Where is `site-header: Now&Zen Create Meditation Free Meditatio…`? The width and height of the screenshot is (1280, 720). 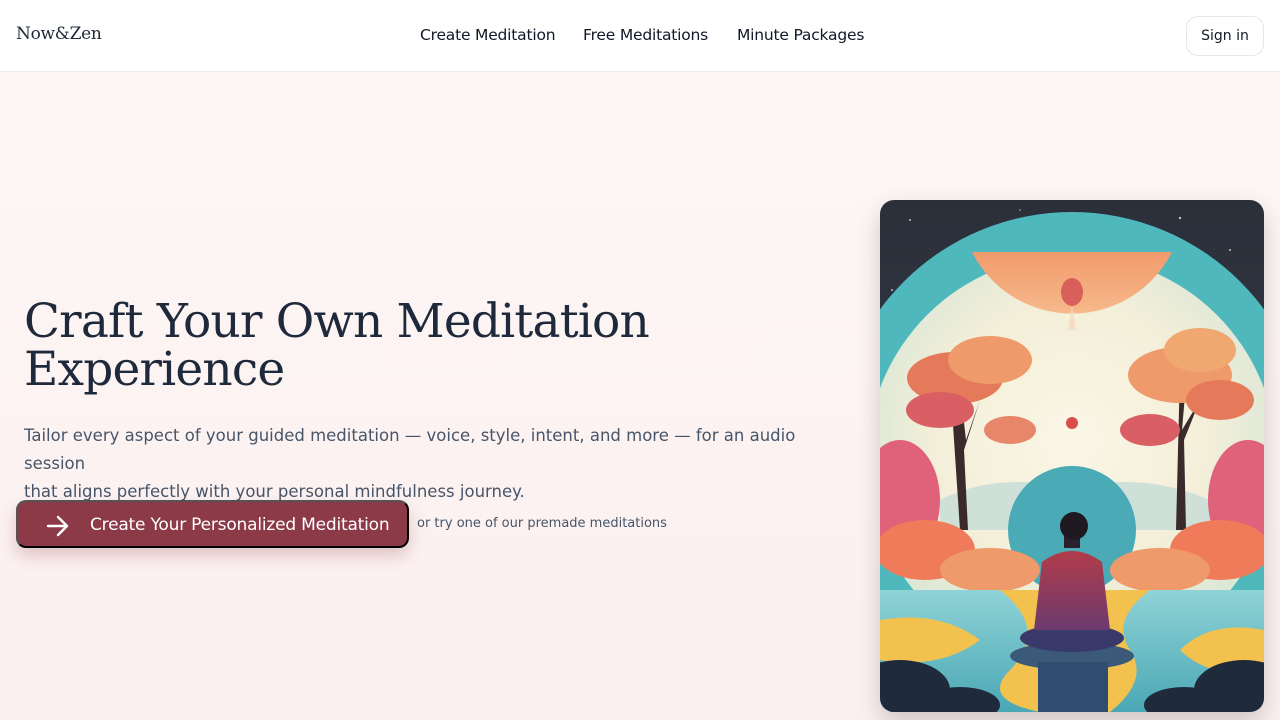
site-header: Now&Zen Create Meditation Free Meditatio… is located at coordinates (640, 36).